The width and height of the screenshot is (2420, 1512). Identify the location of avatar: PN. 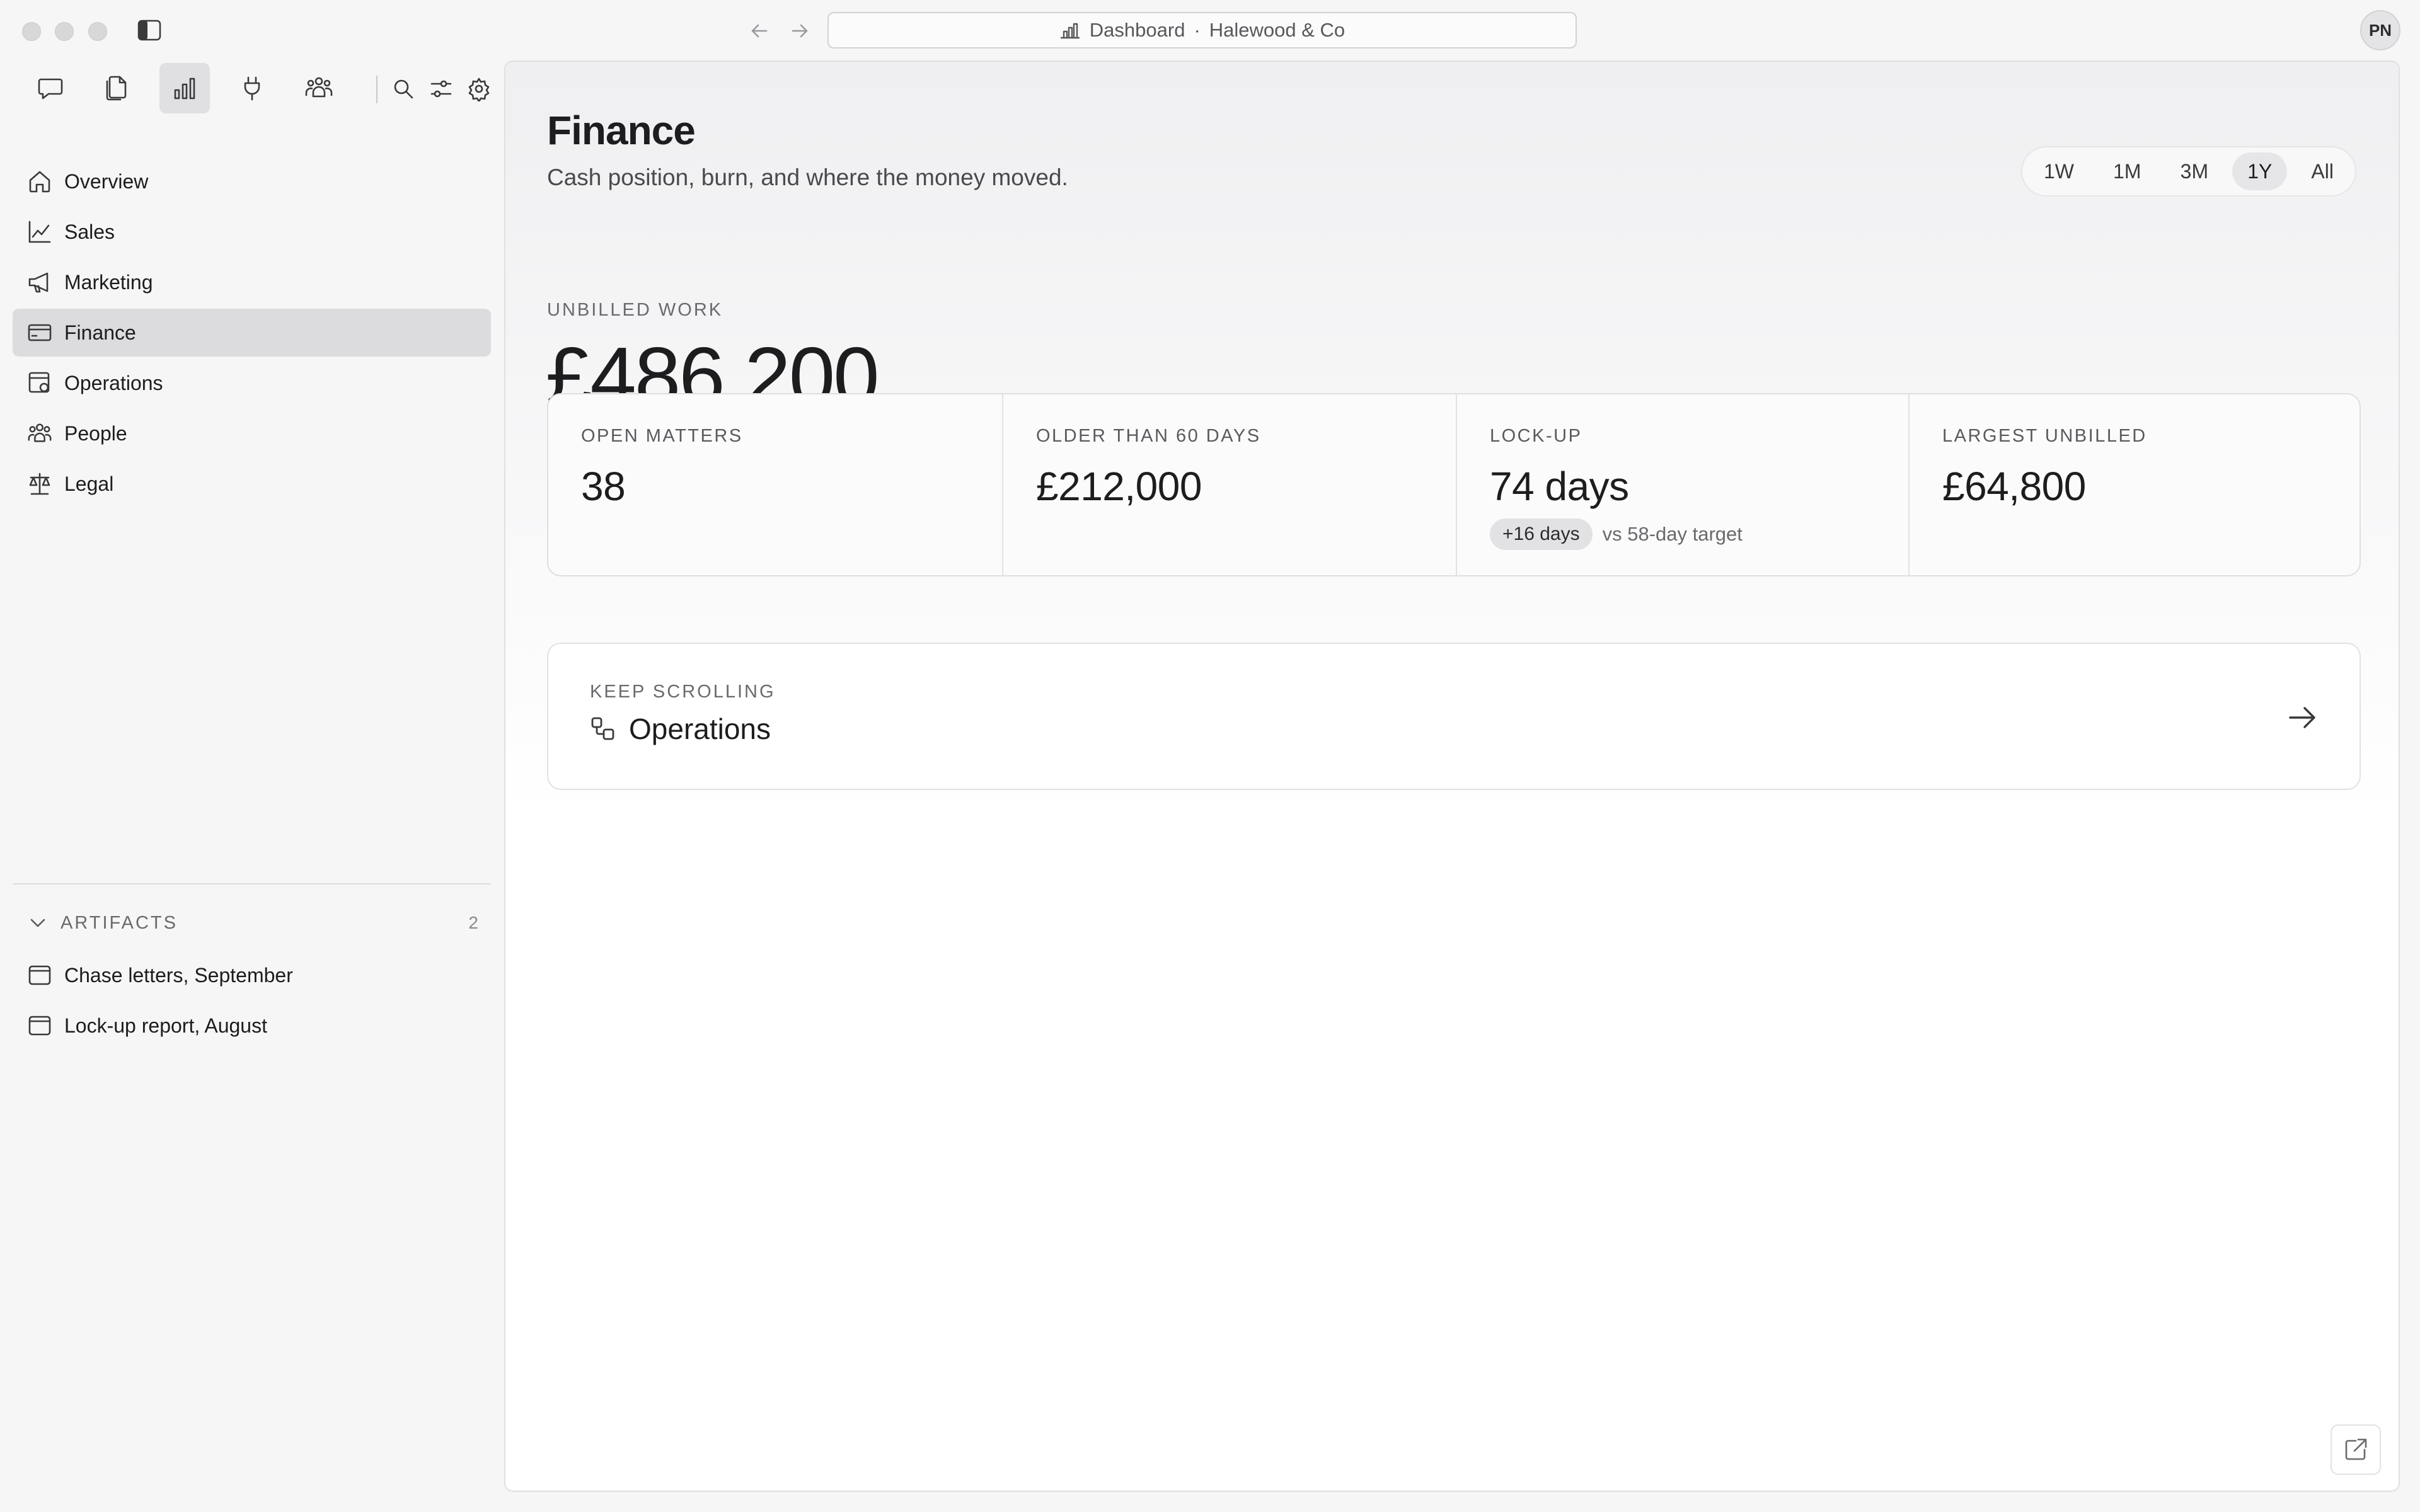
(2380, 30).